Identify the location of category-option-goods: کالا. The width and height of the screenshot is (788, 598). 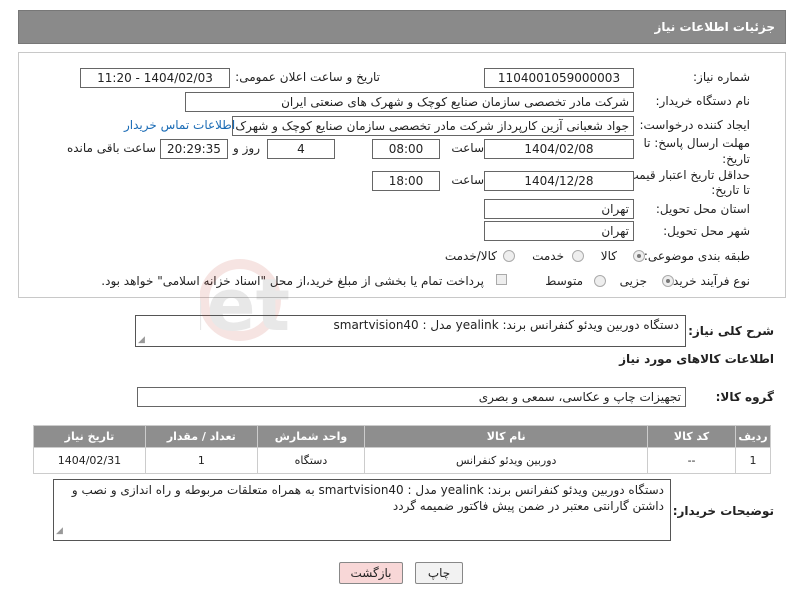
(608, 256).